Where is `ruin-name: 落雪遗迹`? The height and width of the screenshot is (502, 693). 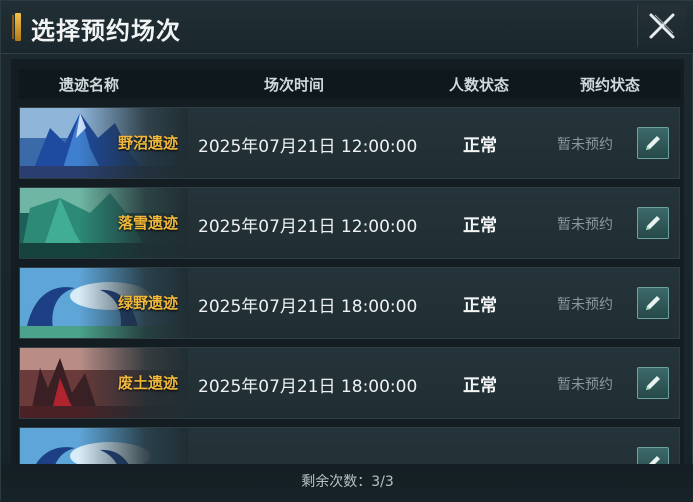
ruin-name: 落雪遗迹 is located at coordinates (148, 223).